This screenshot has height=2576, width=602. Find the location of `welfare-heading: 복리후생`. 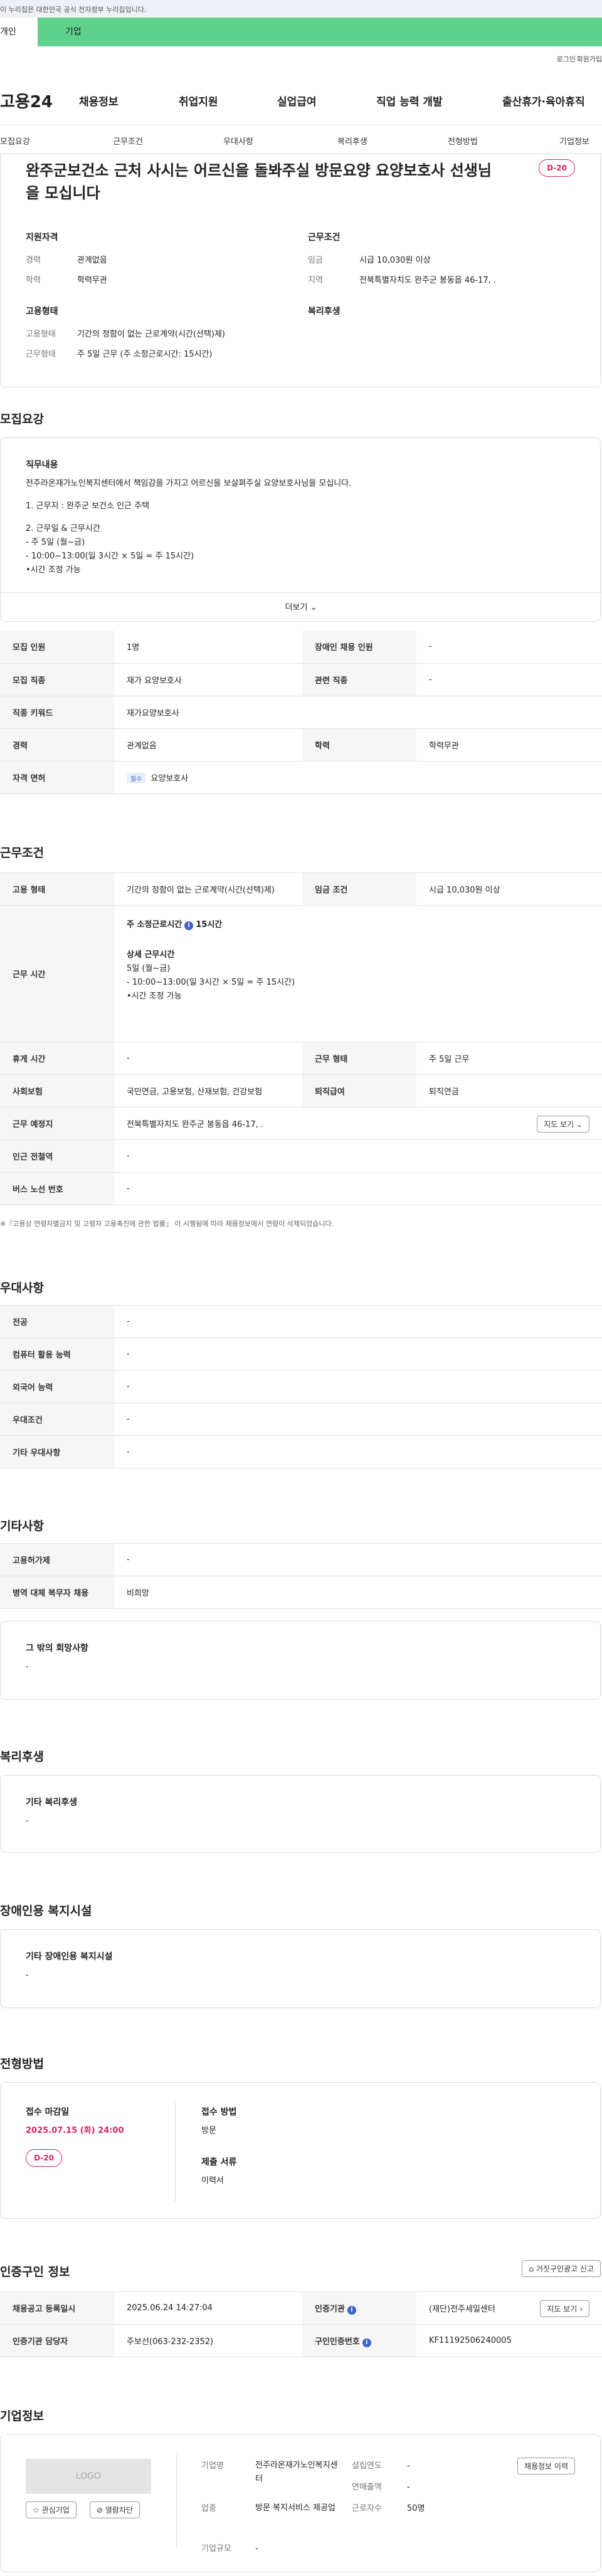

welfare-heading: 복리후생 is located at coordinates (324, 311).